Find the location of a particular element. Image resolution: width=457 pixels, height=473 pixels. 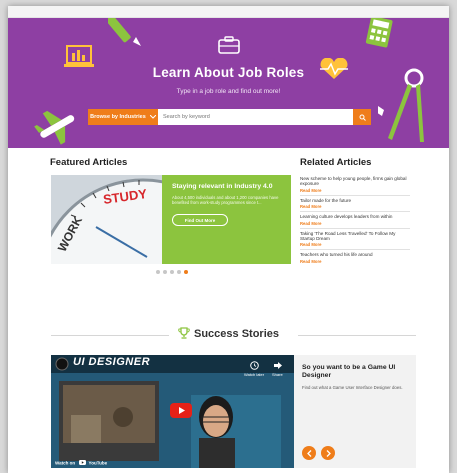

youtube-logo-icon is located at coordinates (83, 462).